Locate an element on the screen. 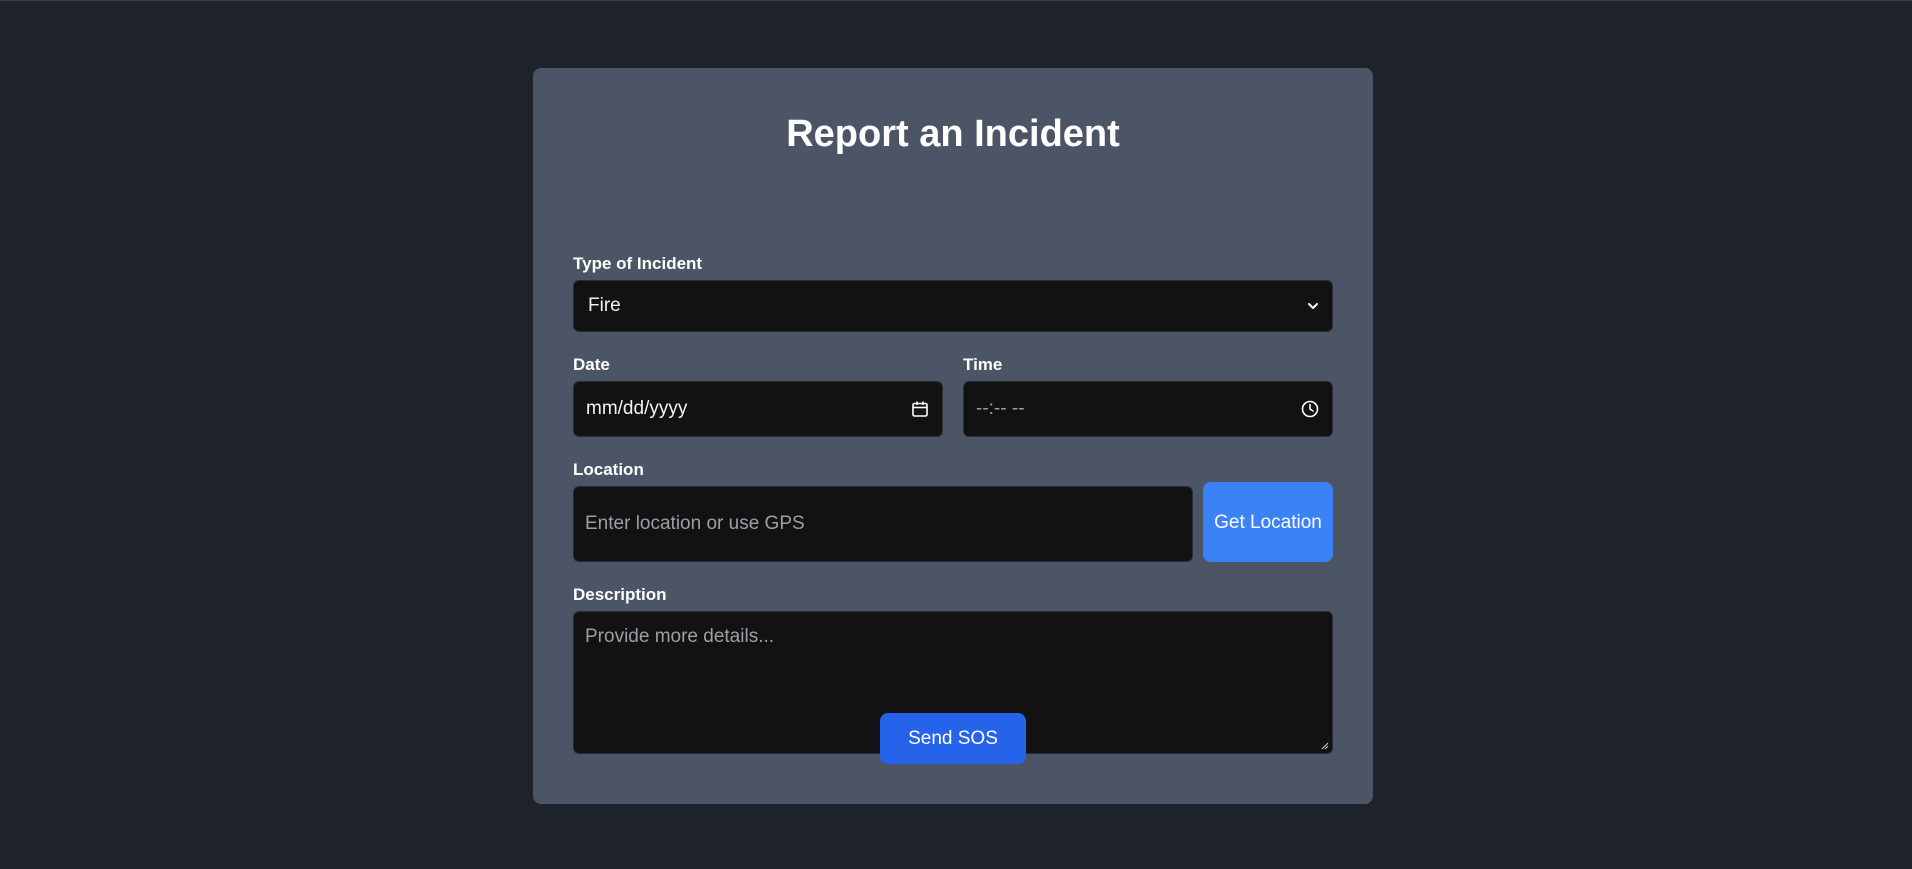 This screenshot has height=869, width=1912. top-divider is located at coordinates (956, 0).